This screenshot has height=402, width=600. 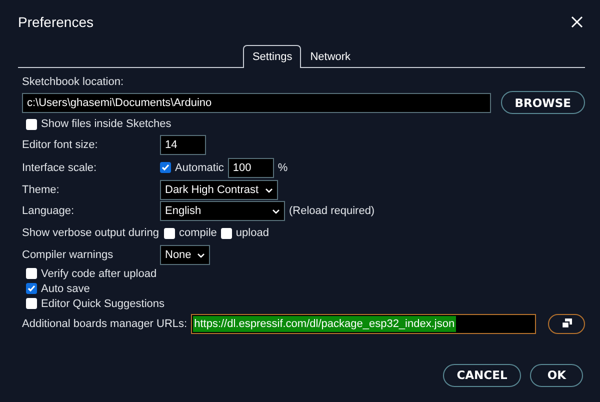 What do you see at coordinates (199, 168) in the screenshot?
I see `checkbox-label: Automatic` at bounding box center [199, 168].